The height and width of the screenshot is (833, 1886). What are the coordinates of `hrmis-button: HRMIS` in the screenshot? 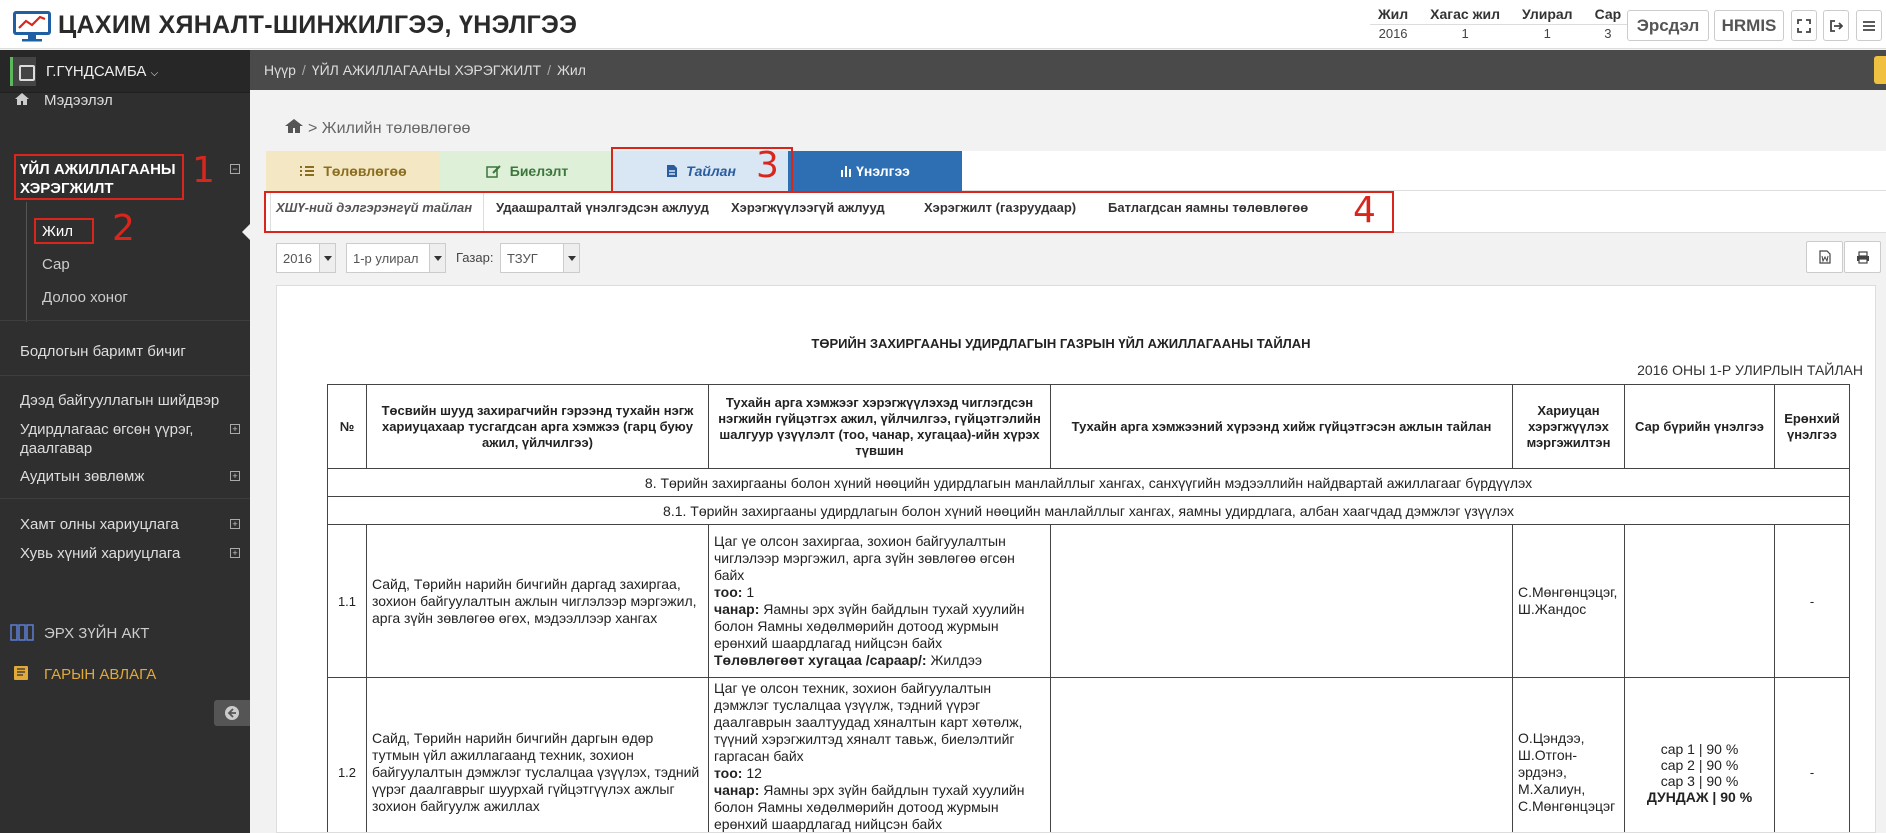 It's located at (1749, 25).